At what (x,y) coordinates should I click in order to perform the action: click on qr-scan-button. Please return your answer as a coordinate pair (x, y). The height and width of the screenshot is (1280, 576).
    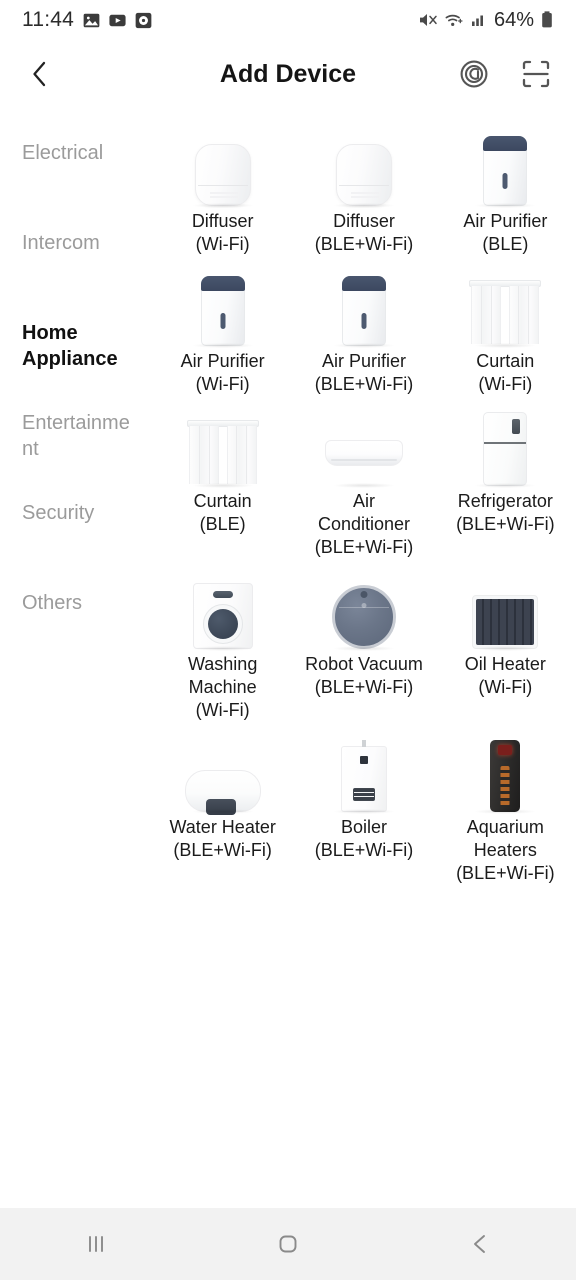
    Looking at the image, I should click on (536, 74).